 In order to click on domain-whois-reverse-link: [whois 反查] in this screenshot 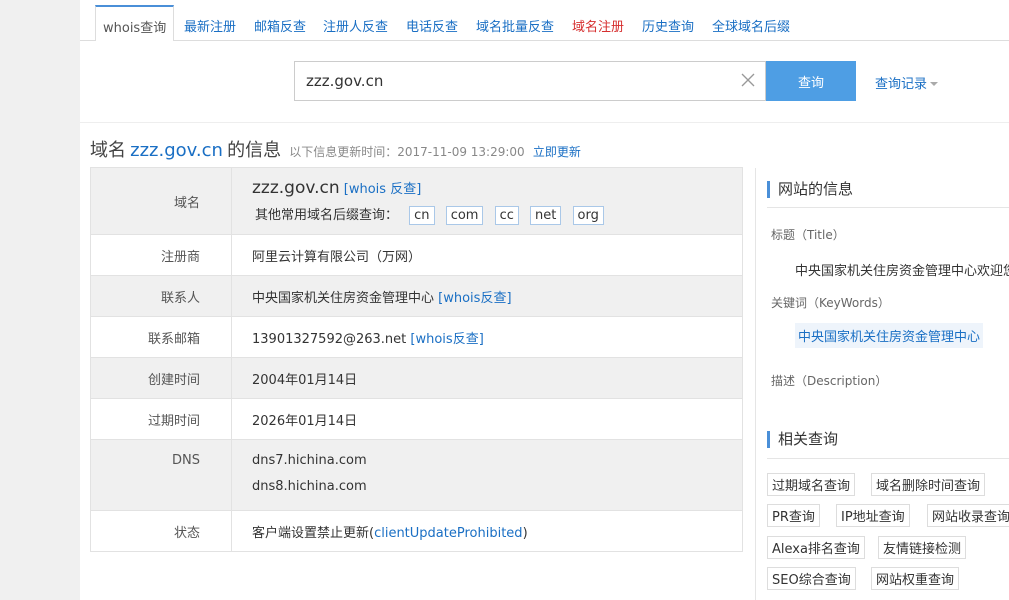, I will do `click(383, 189)`.